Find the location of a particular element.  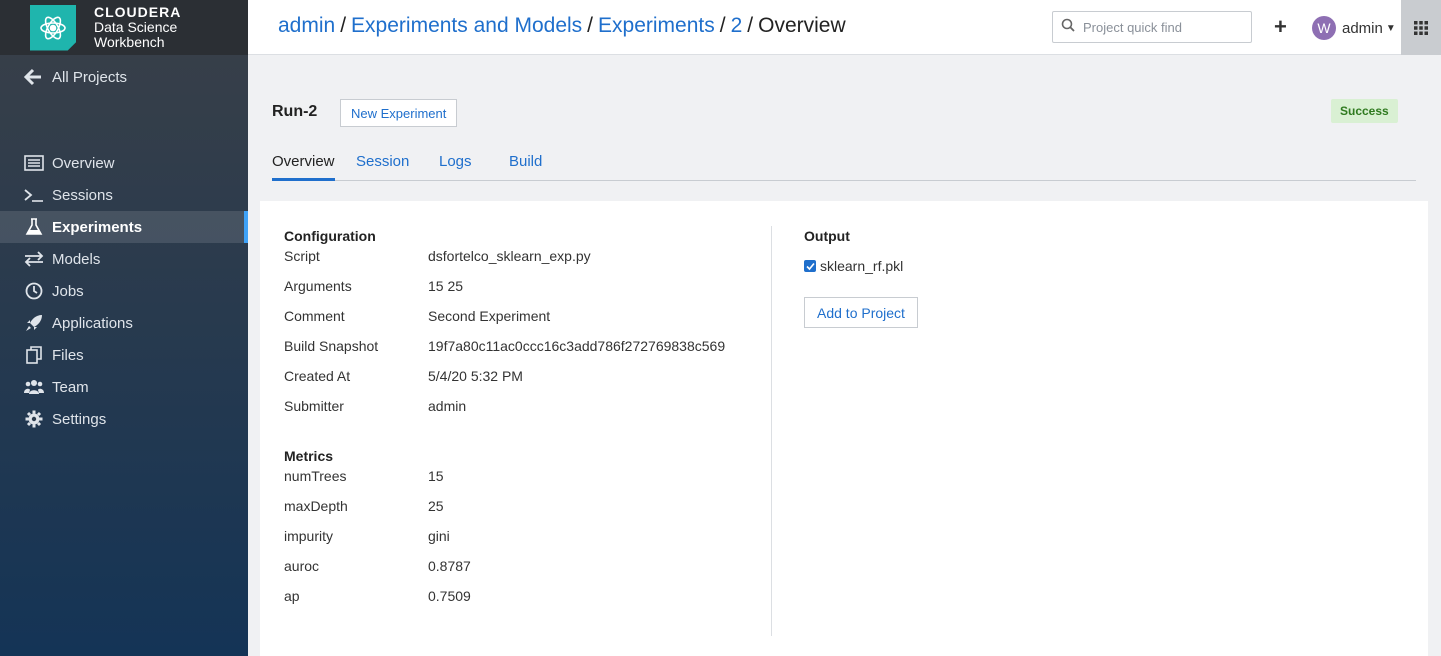

sidebar-item-label: Models is located at coordinates (76, 259).